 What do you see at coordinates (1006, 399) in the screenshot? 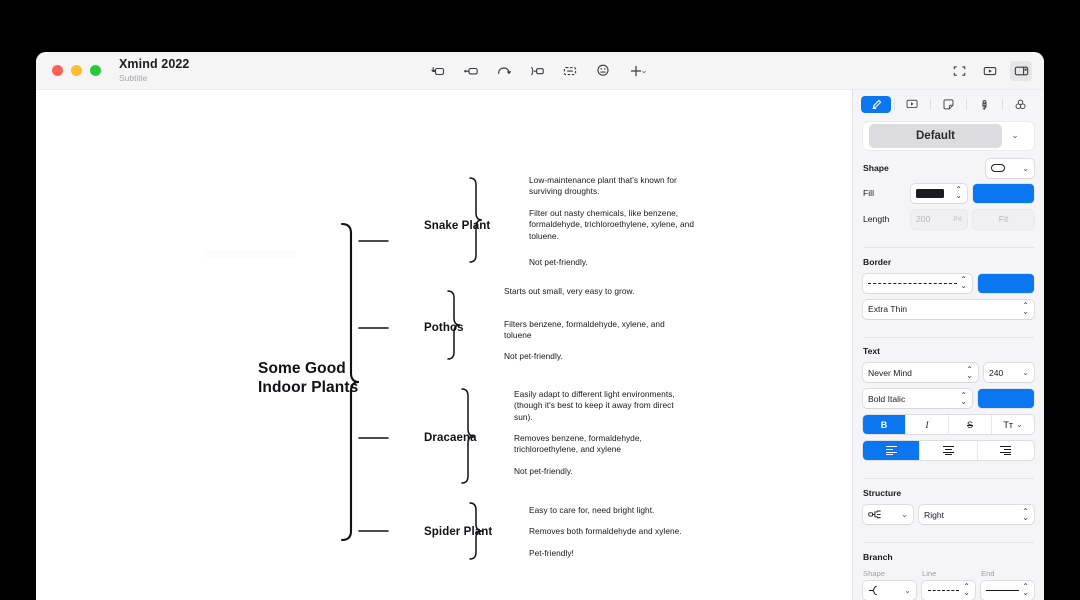
I see `text-color-swatch` at bounding box center [1006, 399].